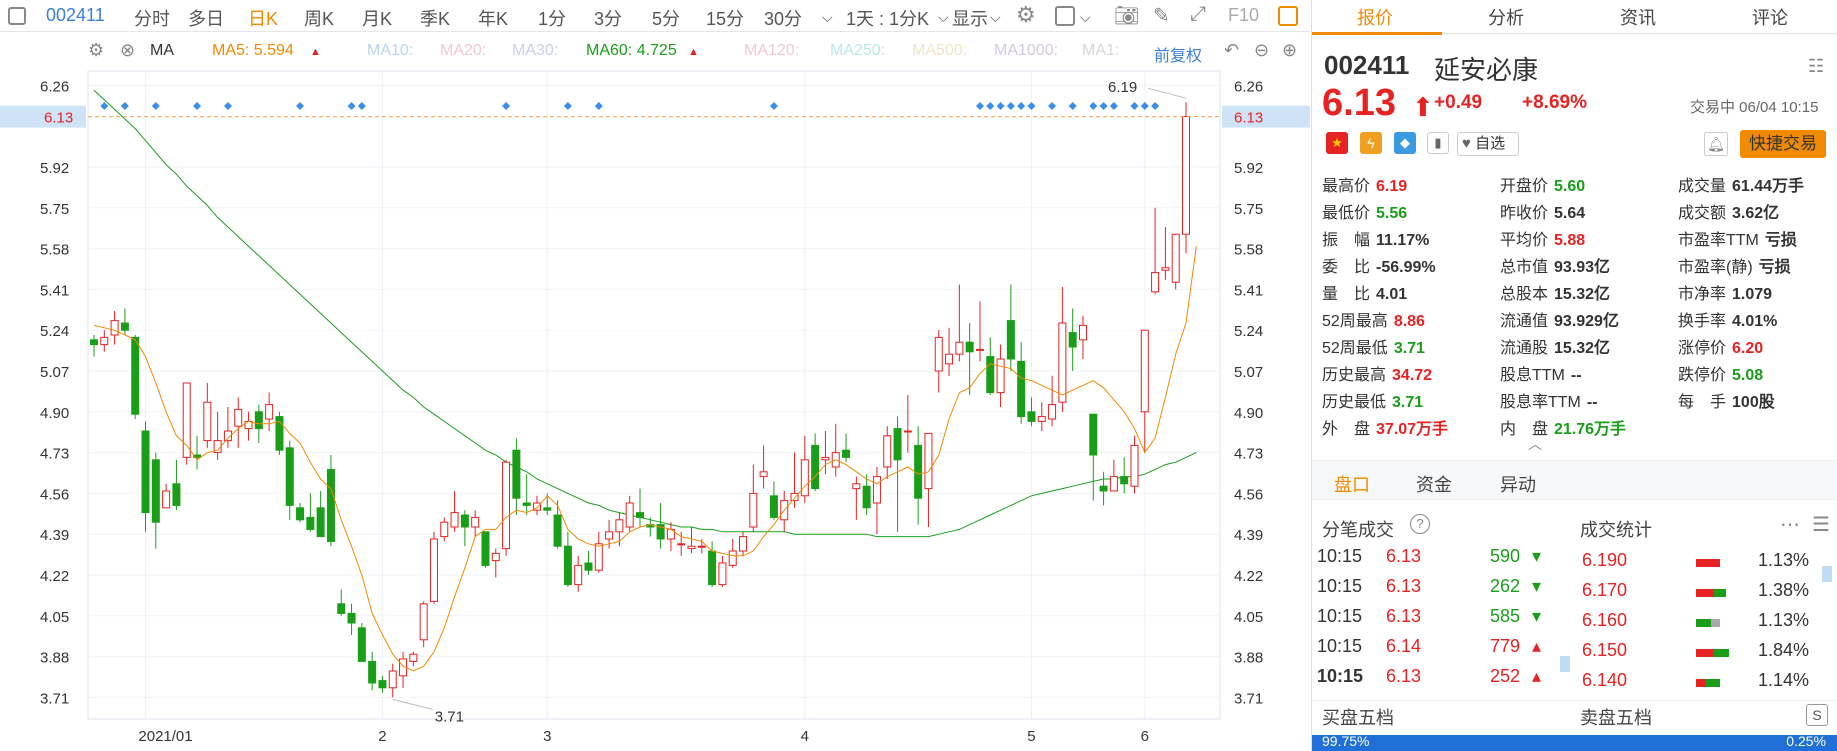 The image size is (1837, 751). I want to click on camera-icon: 📷︎, so click(1126, 15).